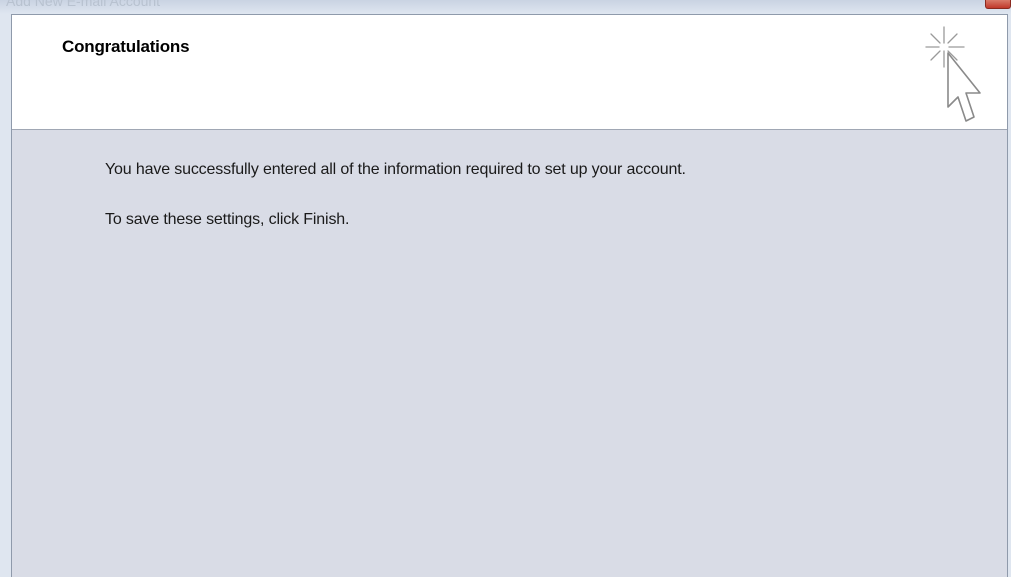  I want to click on window-frame-right, so click(1009, 295).